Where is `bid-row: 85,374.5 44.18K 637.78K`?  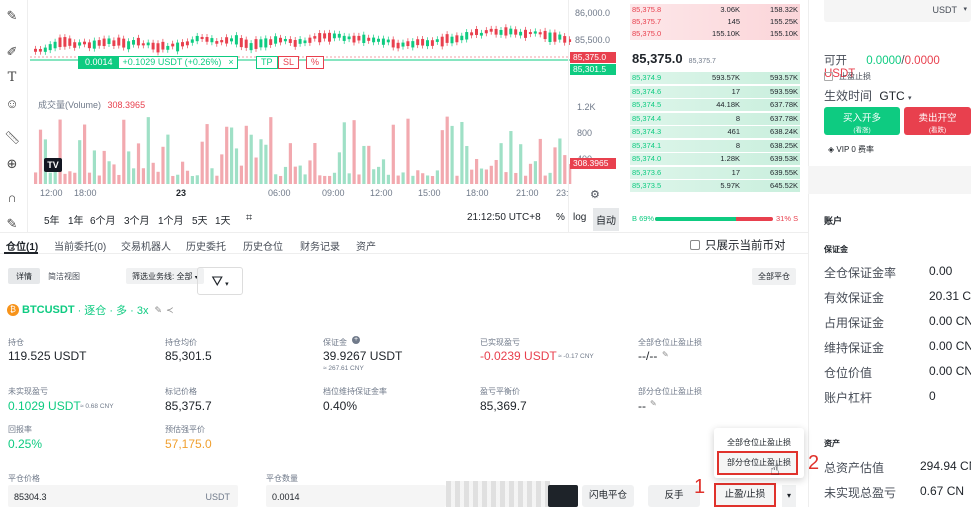
bid-row: 85,374.5 44.18K 637.78K is located at coordinates (715, 105).